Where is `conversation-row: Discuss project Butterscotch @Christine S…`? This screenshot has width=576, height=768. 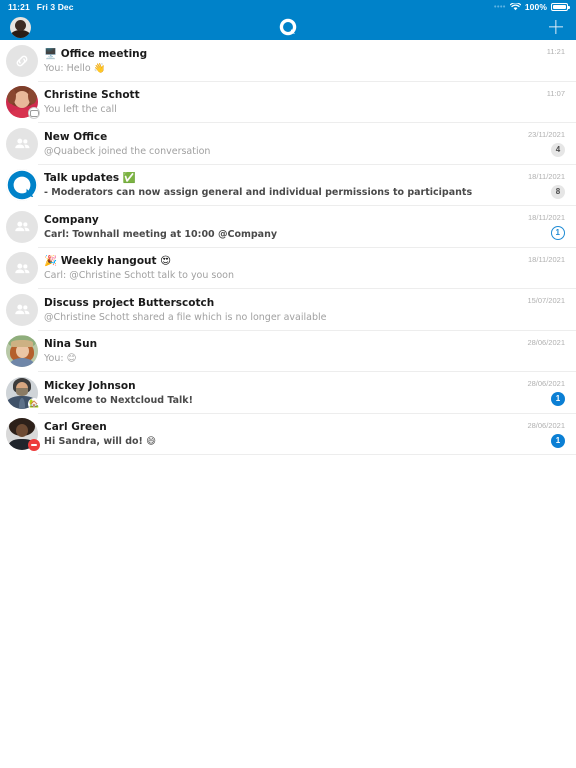
conversation-row: Discuss project Butterscotch @Christine S… is located at coordinates (288, 310).